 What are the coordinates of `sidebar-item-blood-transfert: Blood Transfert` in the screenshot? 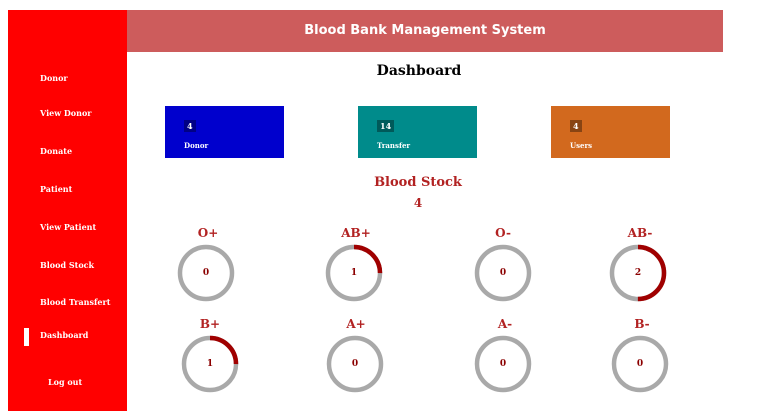 It's located at (67, 304).